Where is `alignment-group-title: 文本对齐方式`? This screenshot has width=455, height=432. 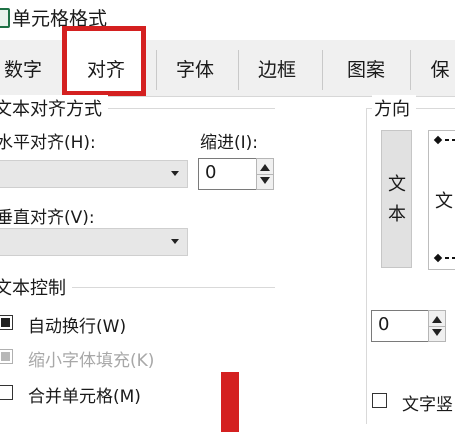 alignment-group-title: 文本对齐方式 is located at coordinates (54, 108).